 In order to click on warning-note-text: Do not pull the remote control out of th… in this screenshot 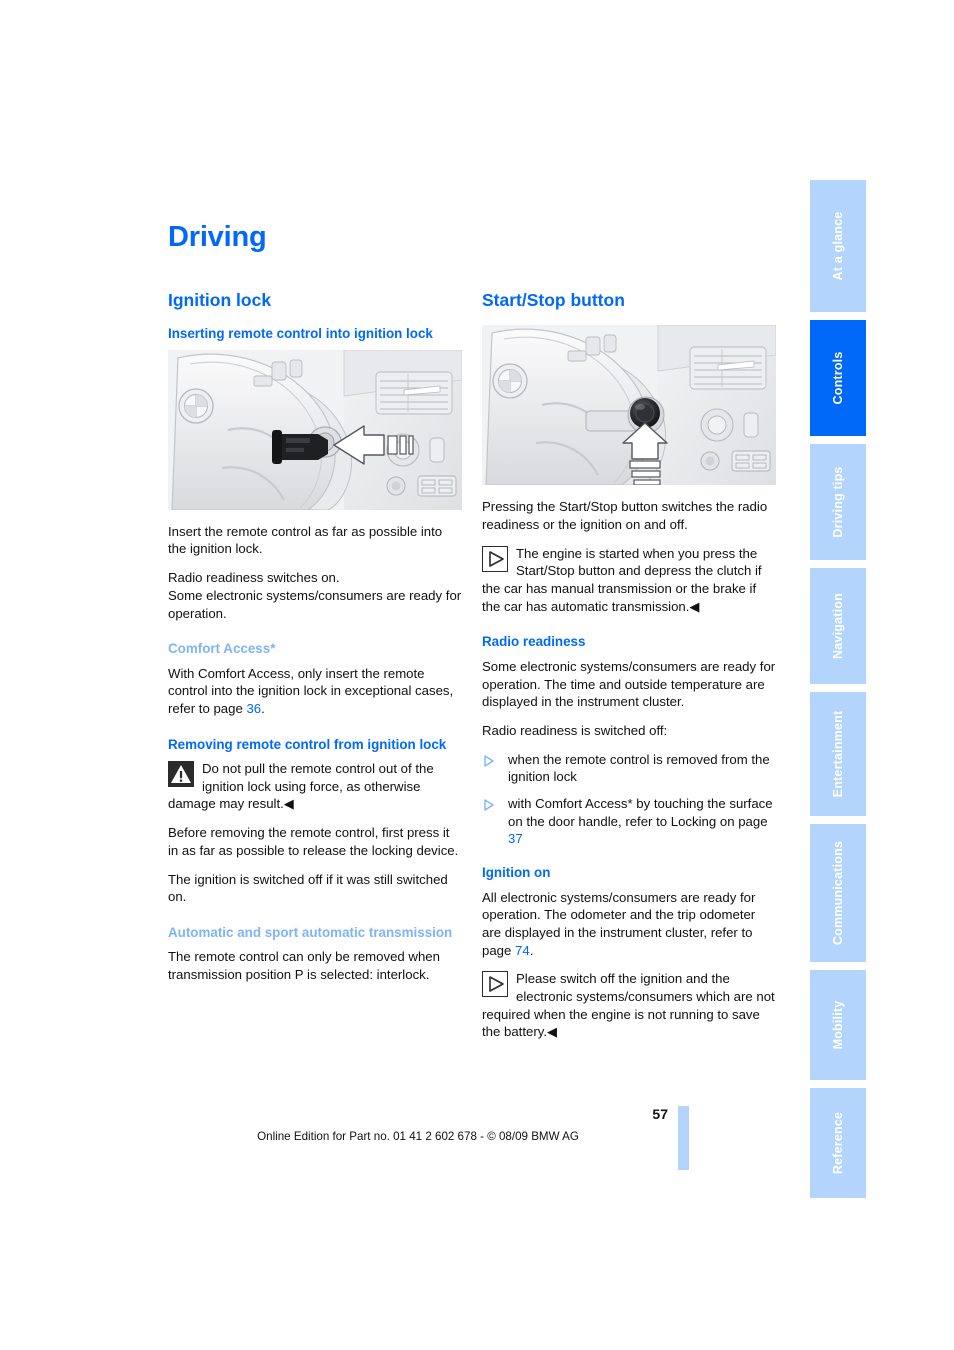, I will do `click(301, 786)`.